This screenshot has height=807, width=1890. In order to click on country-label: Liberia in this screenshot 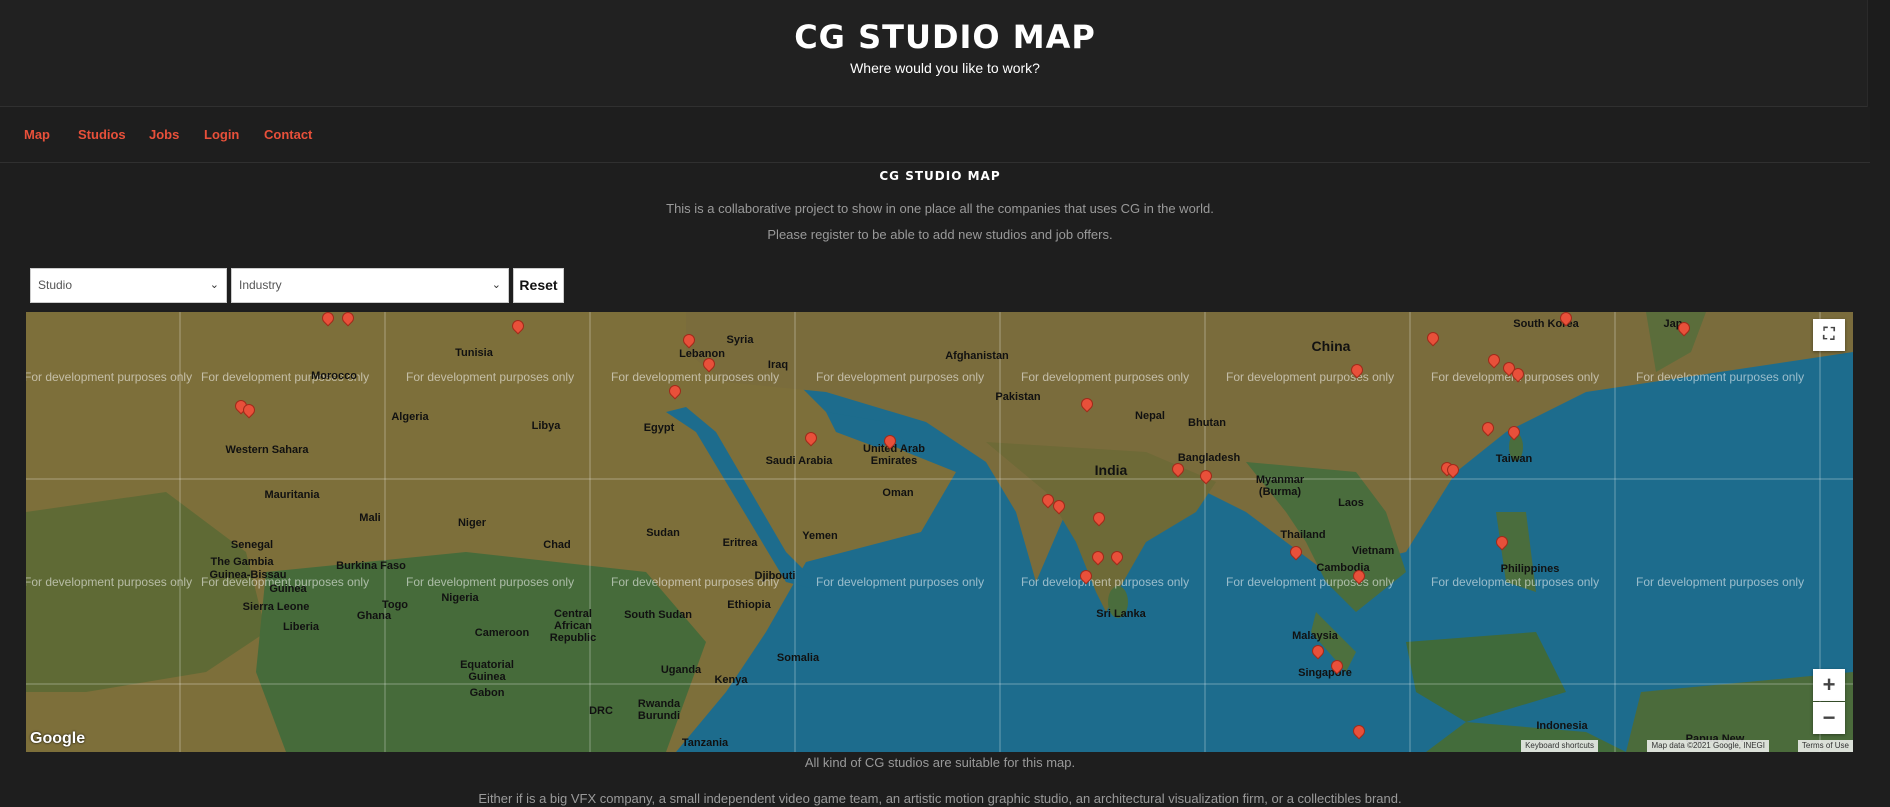, I will do `click(301, 627)`.